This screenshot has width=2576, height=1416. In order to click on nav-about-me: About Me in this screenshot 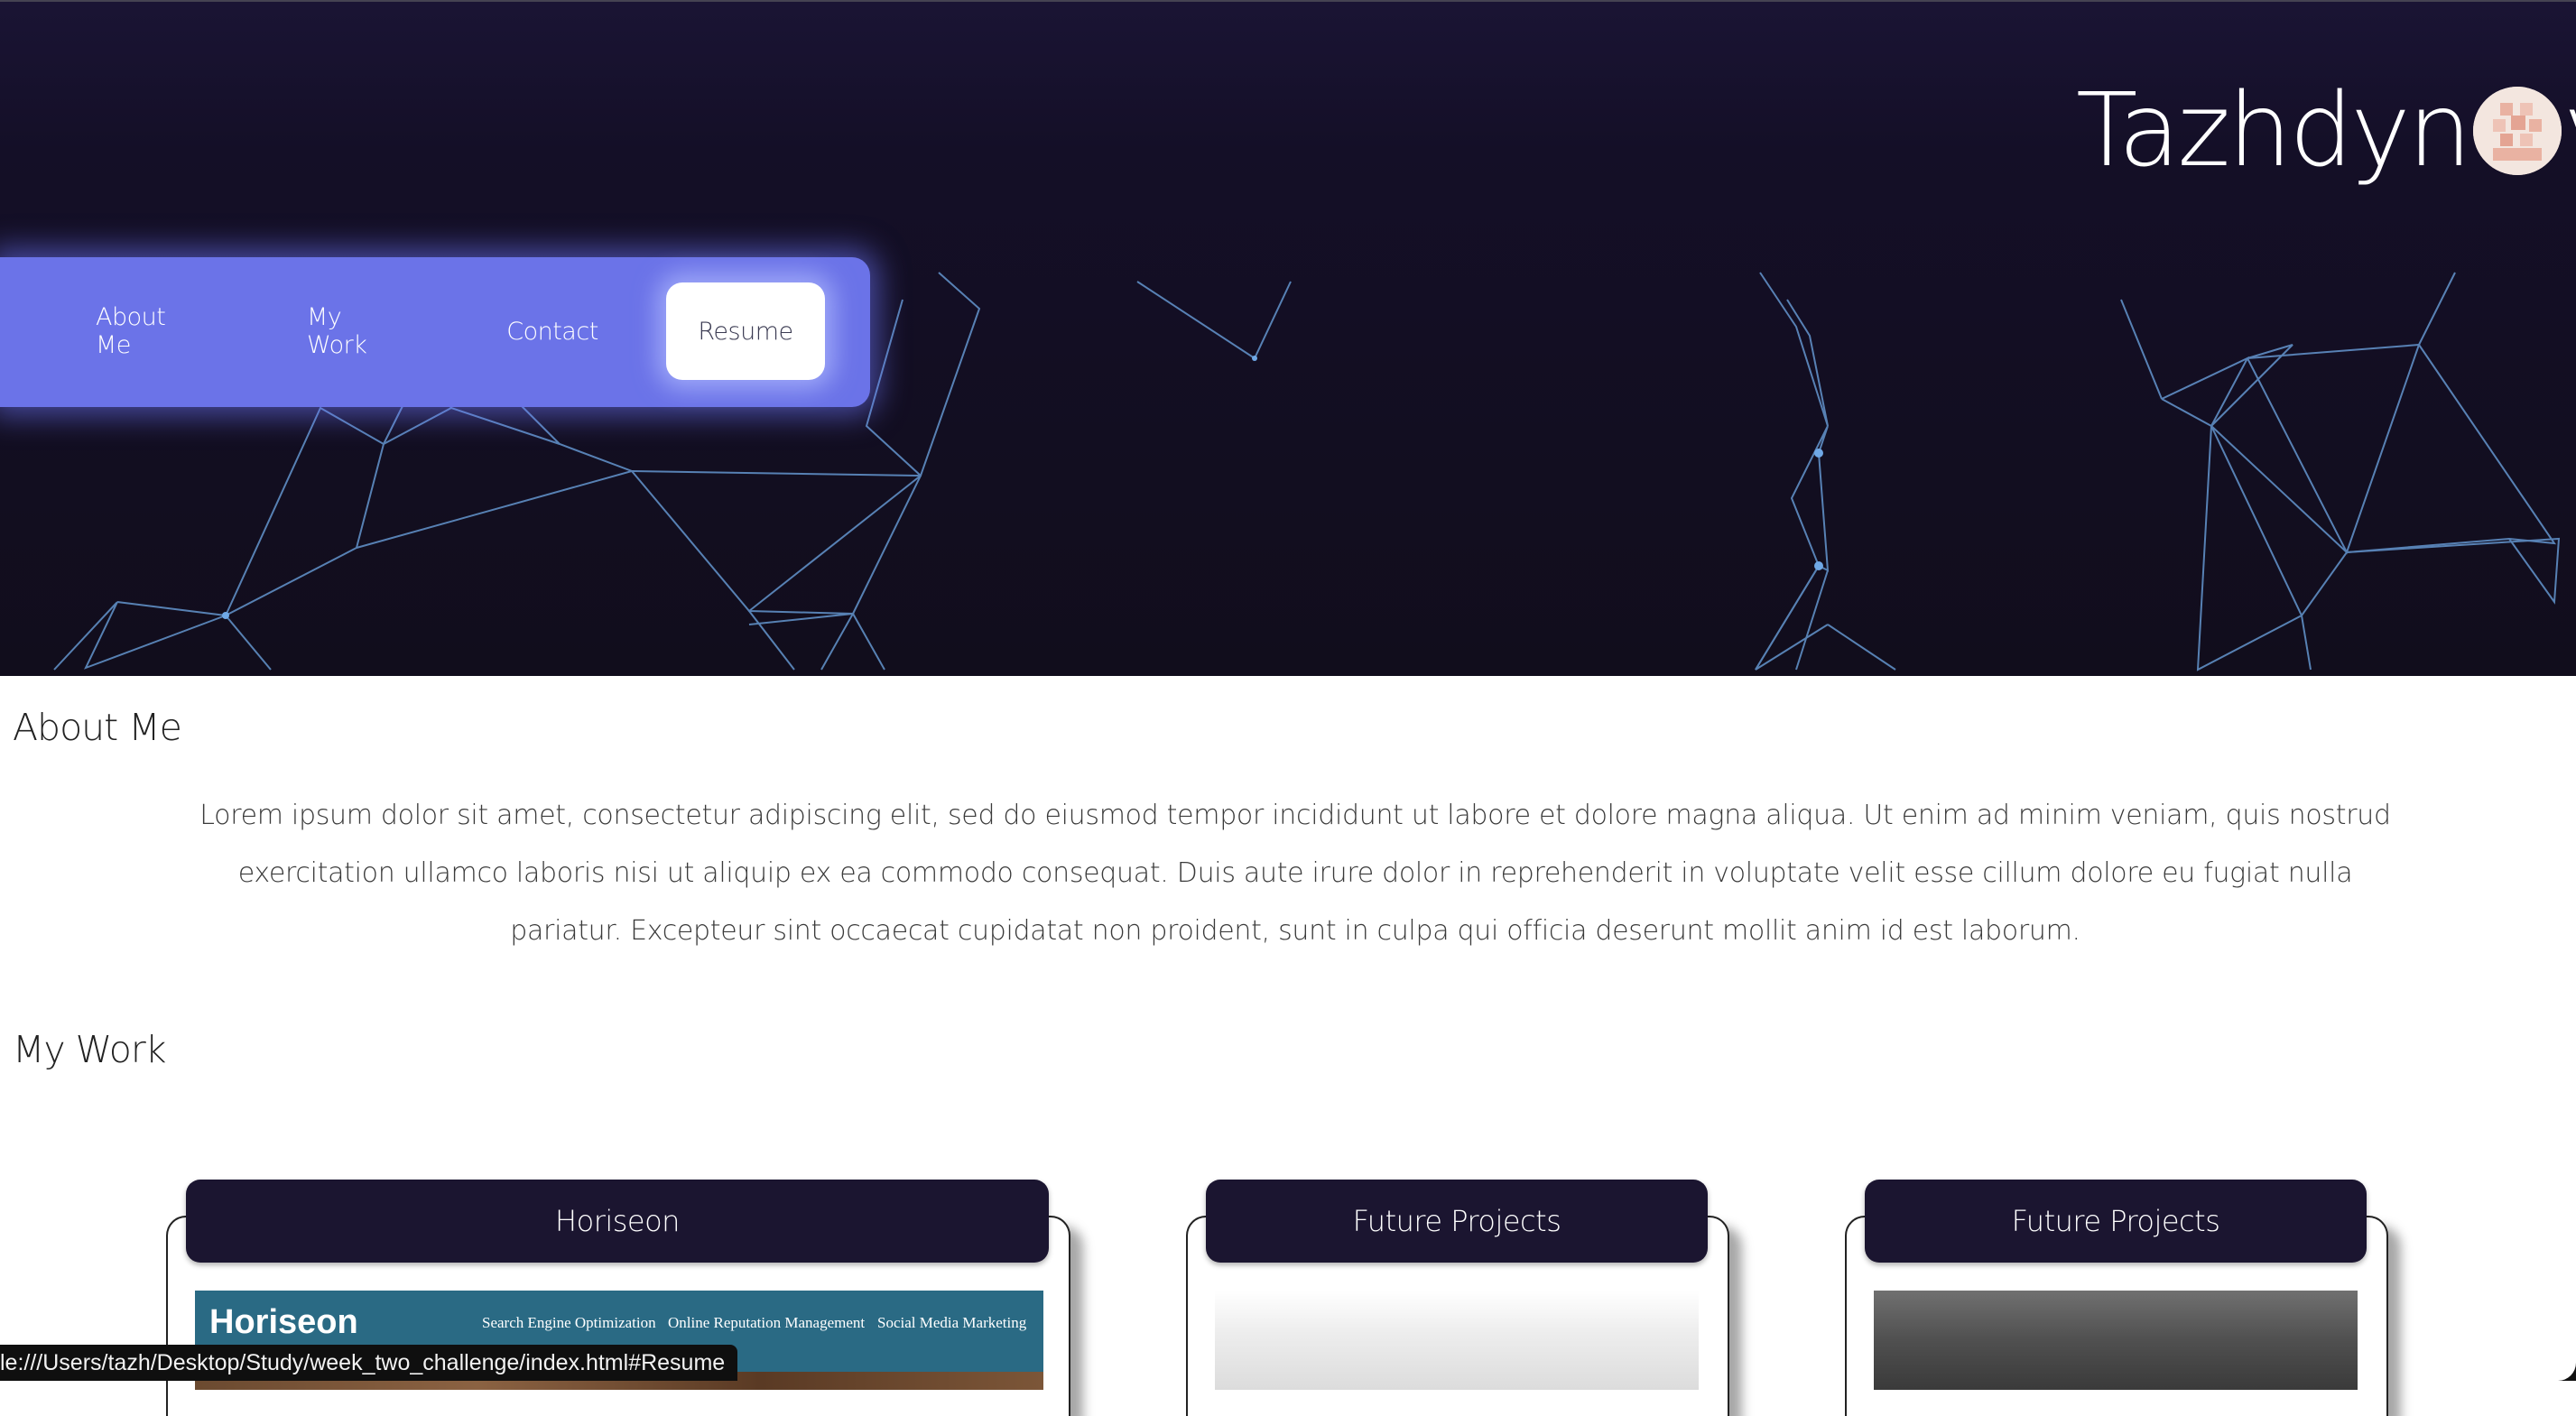, I will do `click(149, 331)`.